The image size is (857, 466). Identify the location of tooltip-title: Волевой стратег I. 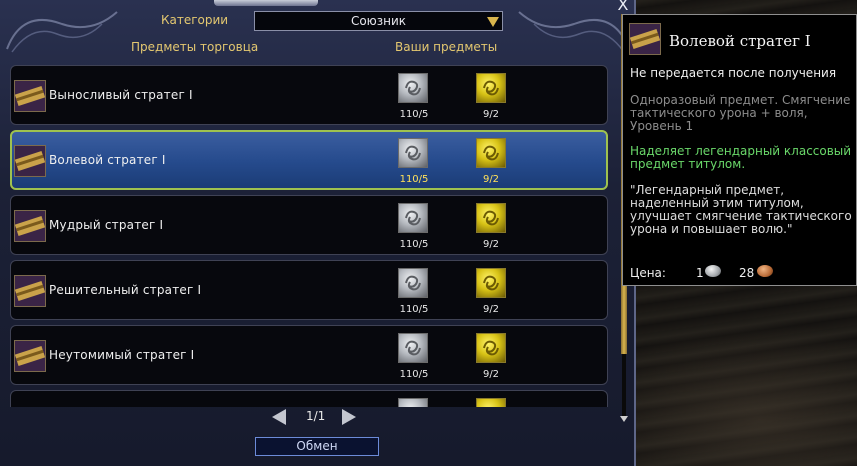
(740, 41).